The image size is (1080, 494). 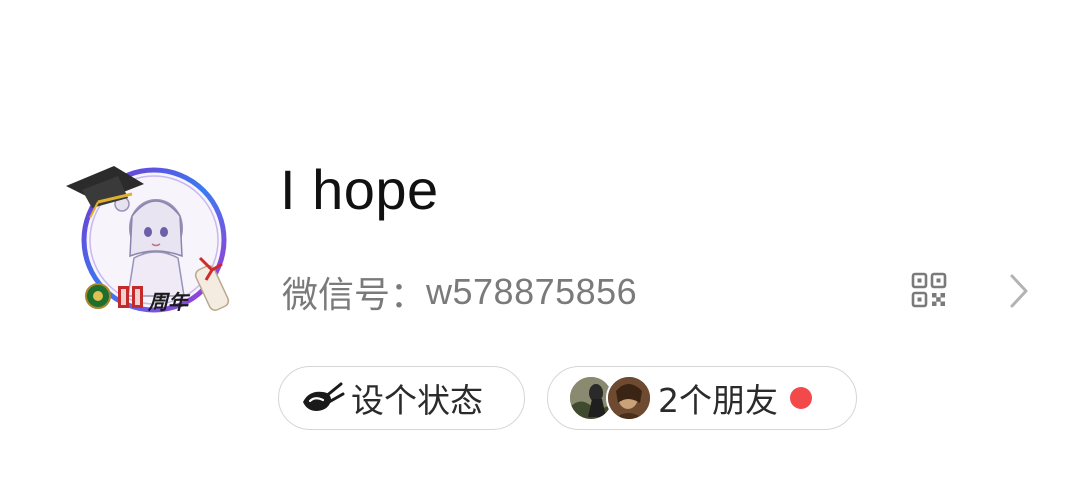 I want to click on qr-code-icon, so click(x=929, y=290).